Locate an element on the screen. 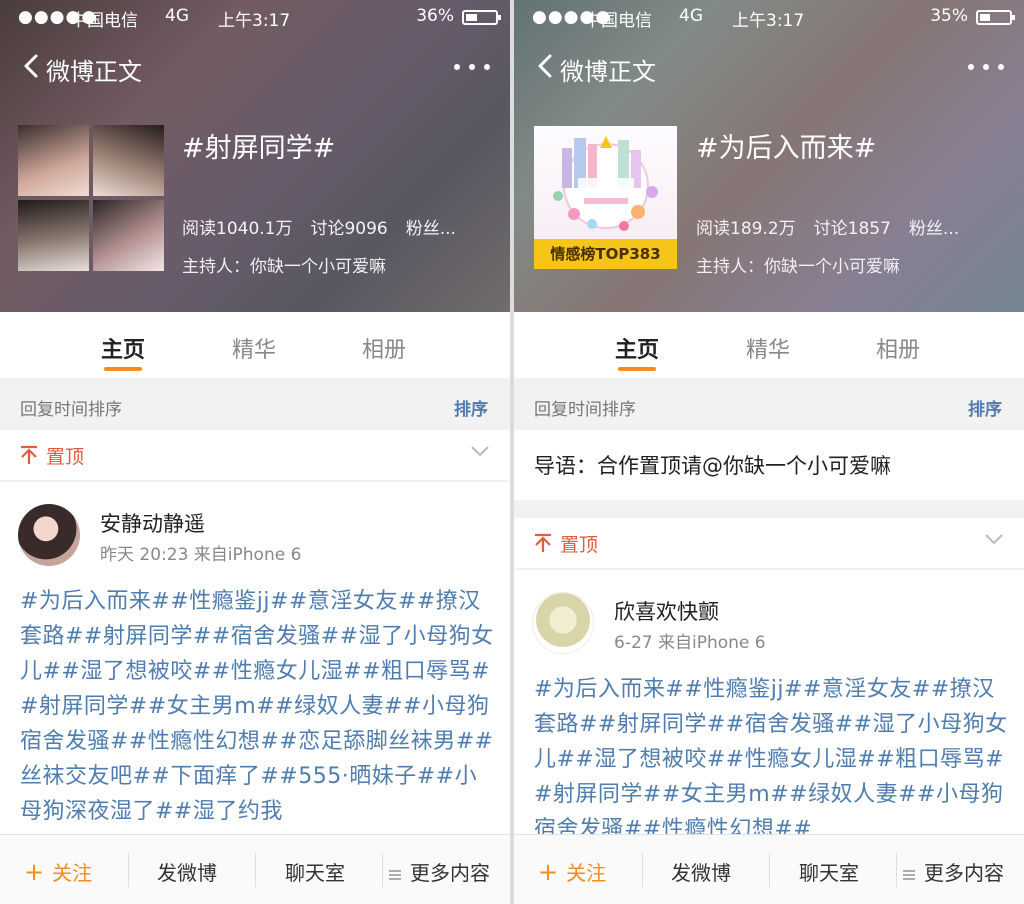 The image size is (1024, 904). status-bar: ●●●●● 中国电信 4G 上午3:17 36% is located at coordinates (255, 17).